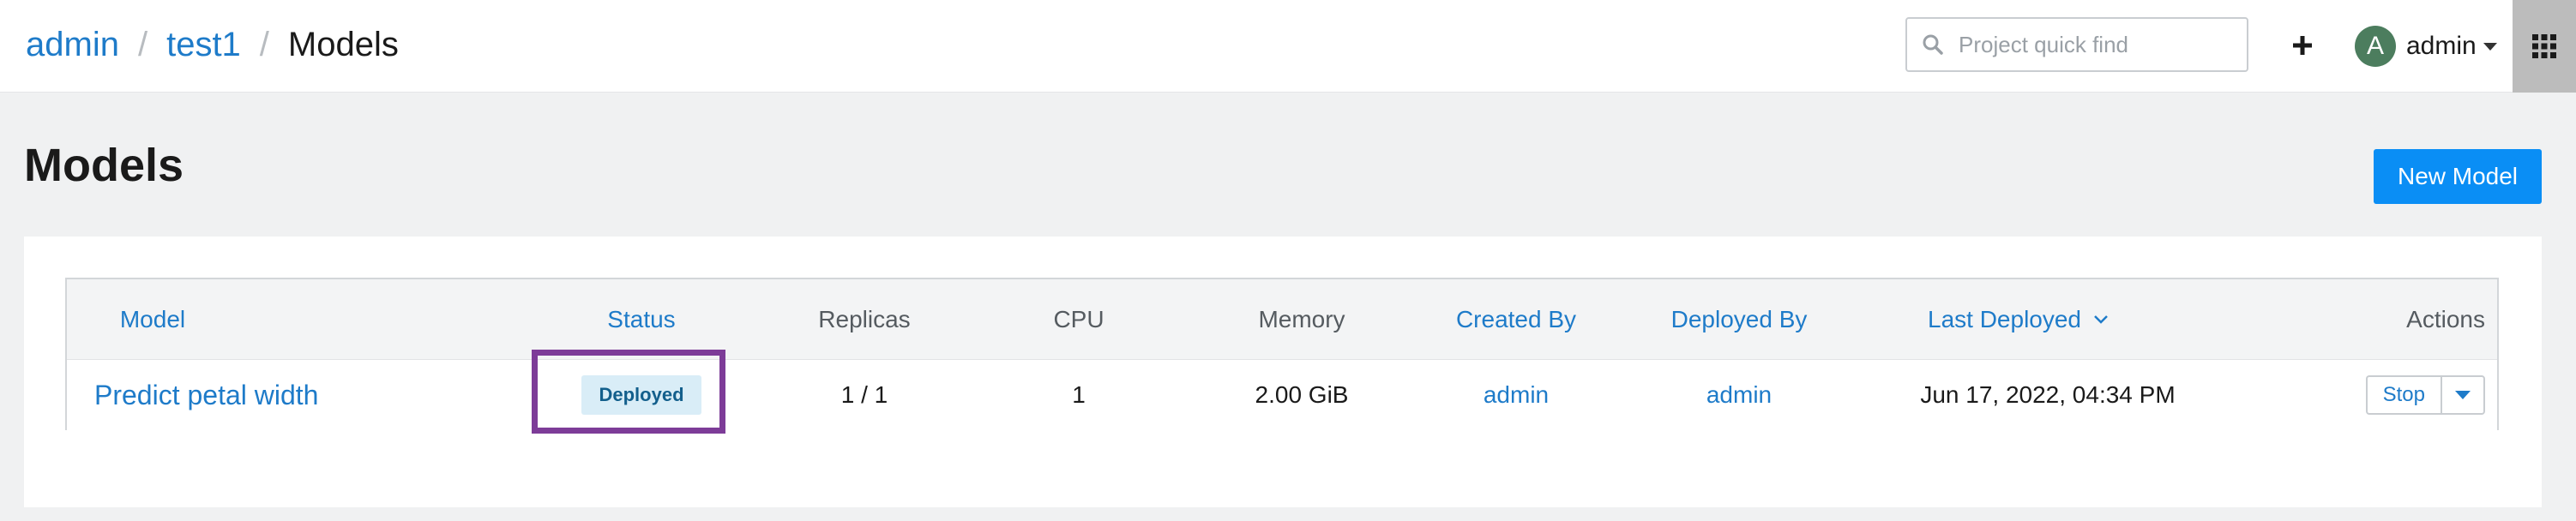 Image resolution: width=2576 pixels, height=521 pixels. Describe the element at coordinates (2101, 319) in the screenshot. I see `chevron-down-icon` at that location.